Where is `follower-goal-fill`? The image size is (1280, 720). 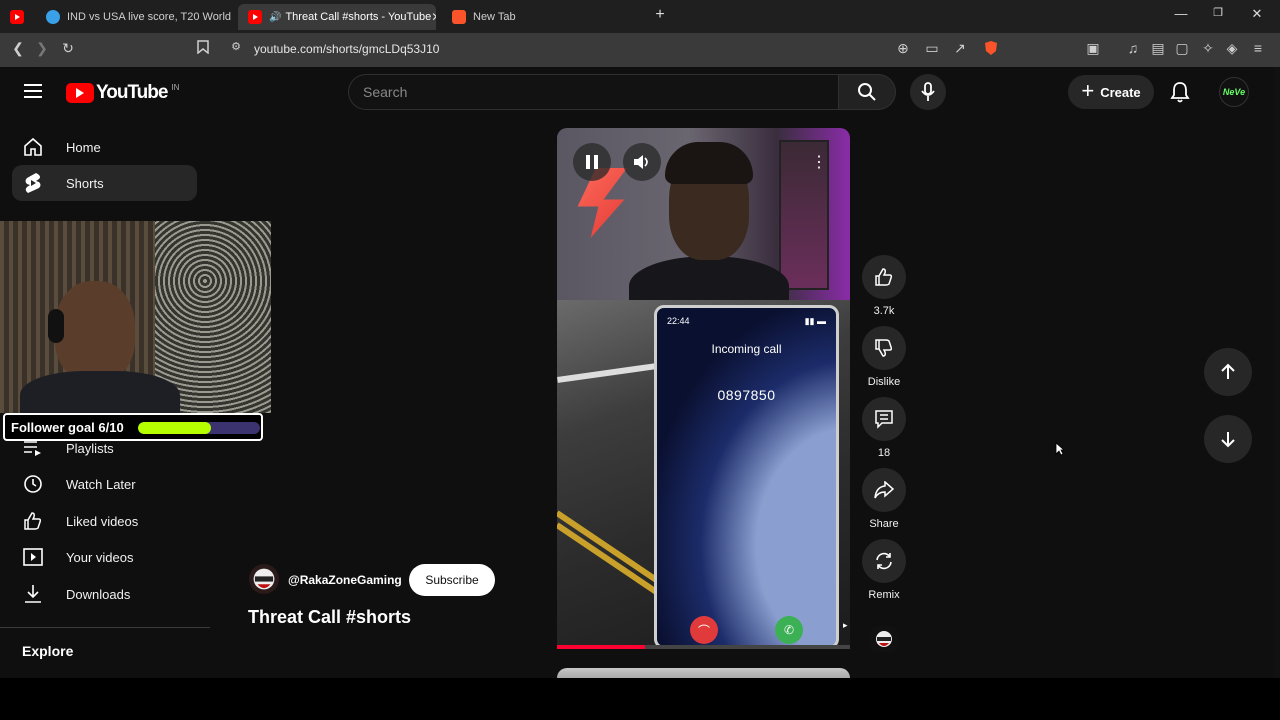 follower-goal-fill is located at coordinates (175, 428).